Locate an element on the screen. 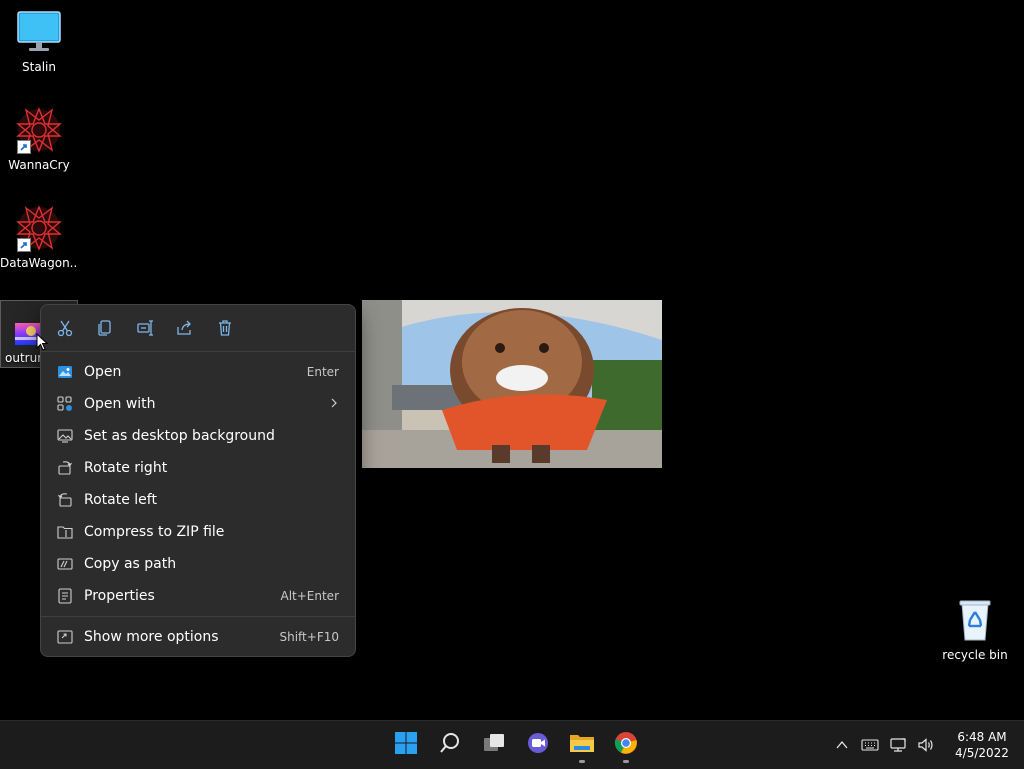 The height and width of the screenshot is (769, 1024). monitor-icon is located at coordinates (39, 32).